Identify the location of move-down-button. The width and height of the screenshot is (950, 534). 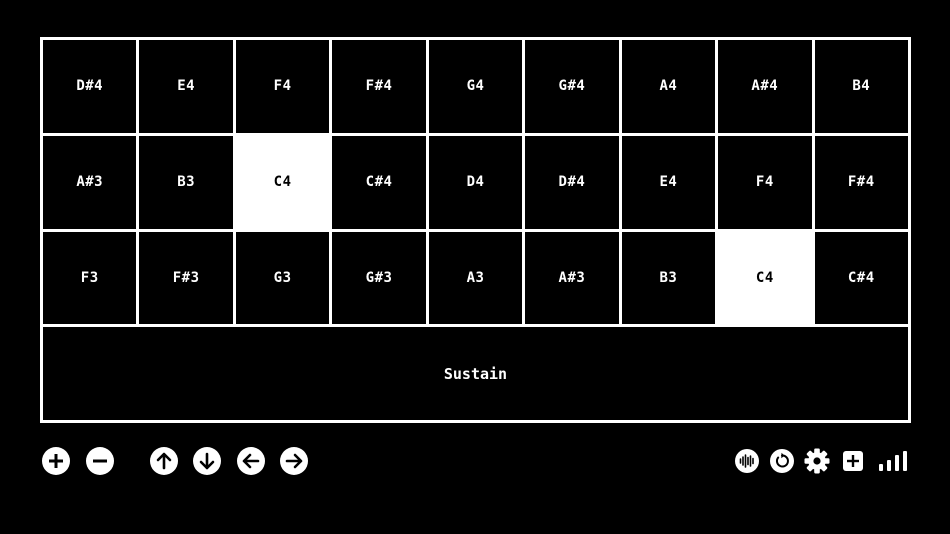
(207, 461).